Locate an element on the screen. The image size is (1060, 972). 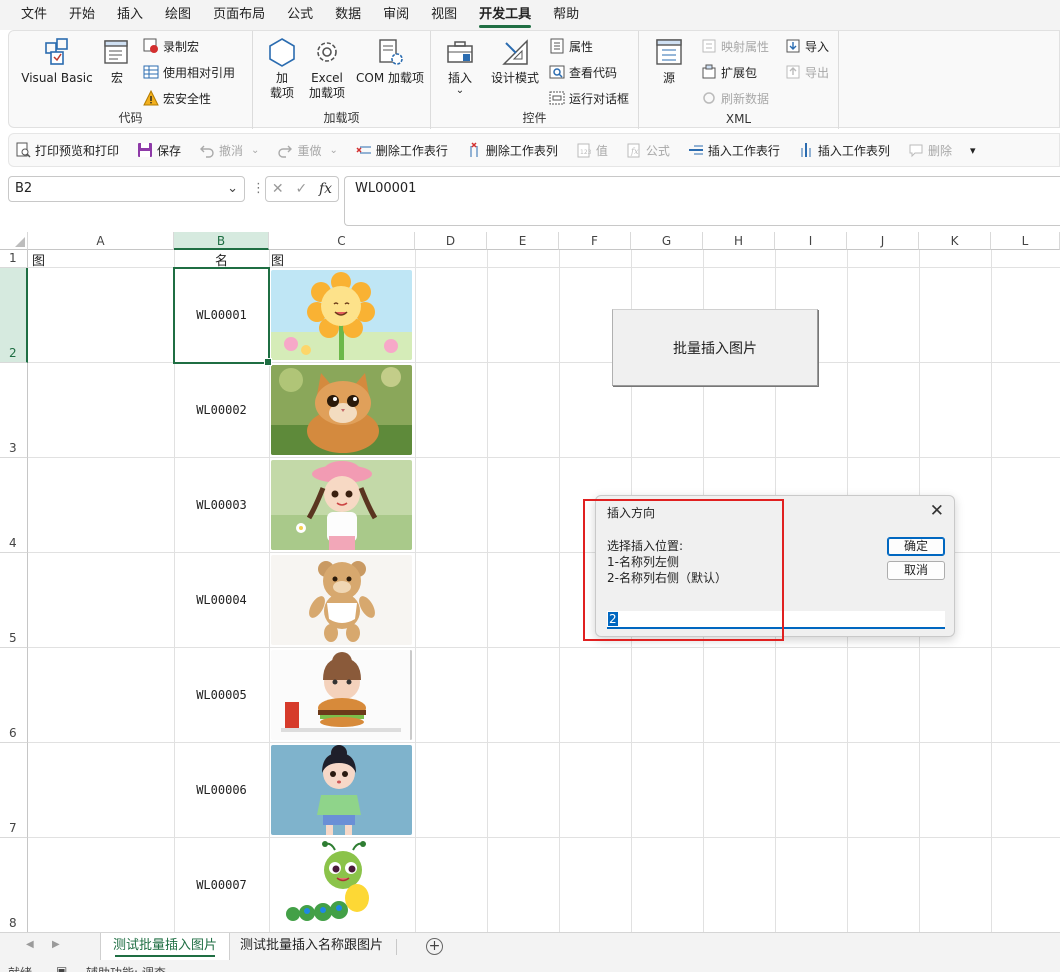
row-header-8: 8 is located at coordinates (14, 885).